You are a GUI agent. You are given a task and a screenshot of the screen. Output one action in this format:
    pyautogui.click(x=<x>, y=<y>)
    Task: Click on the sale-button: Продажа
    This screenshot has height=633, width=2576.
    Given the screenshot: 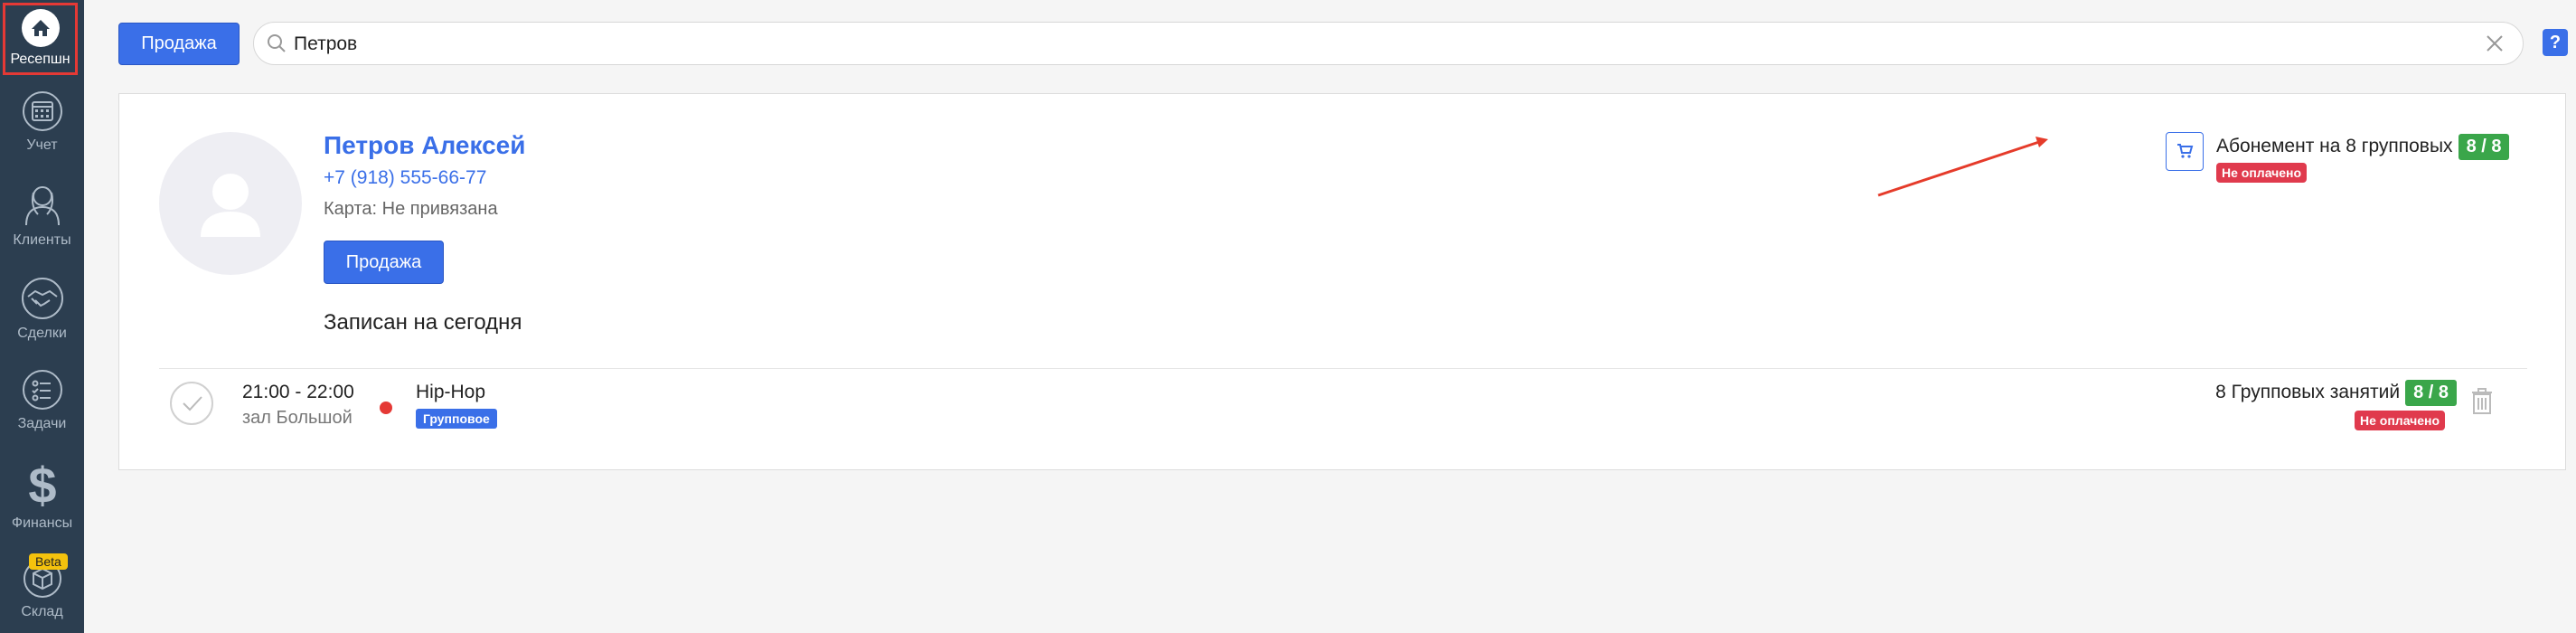 What is the action you would take?
    pyautogui.click(x=179, y=44)
    